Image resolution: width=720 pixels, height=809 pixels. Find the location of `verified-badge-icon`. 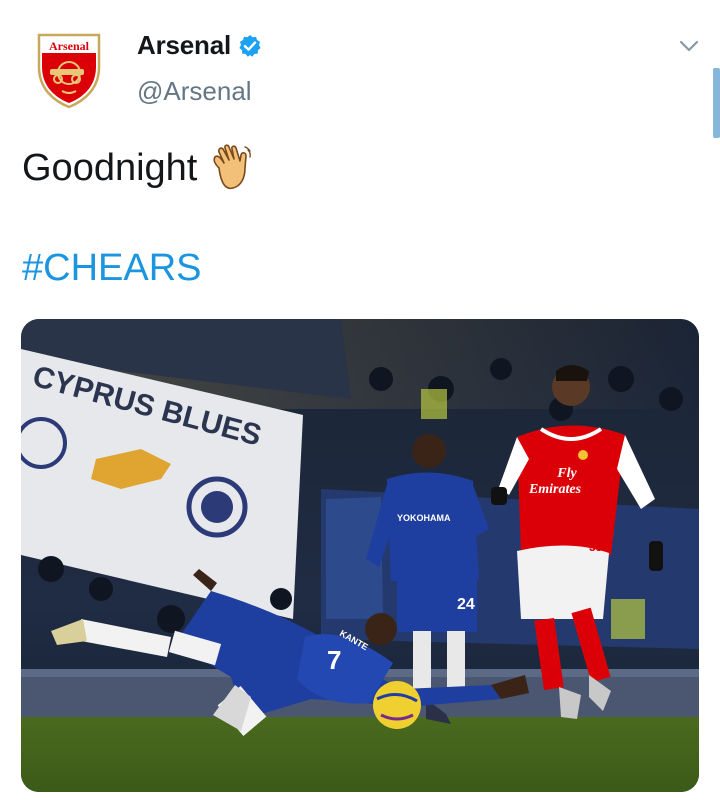

verified-badge-icon is located at coordinates (250, 46).